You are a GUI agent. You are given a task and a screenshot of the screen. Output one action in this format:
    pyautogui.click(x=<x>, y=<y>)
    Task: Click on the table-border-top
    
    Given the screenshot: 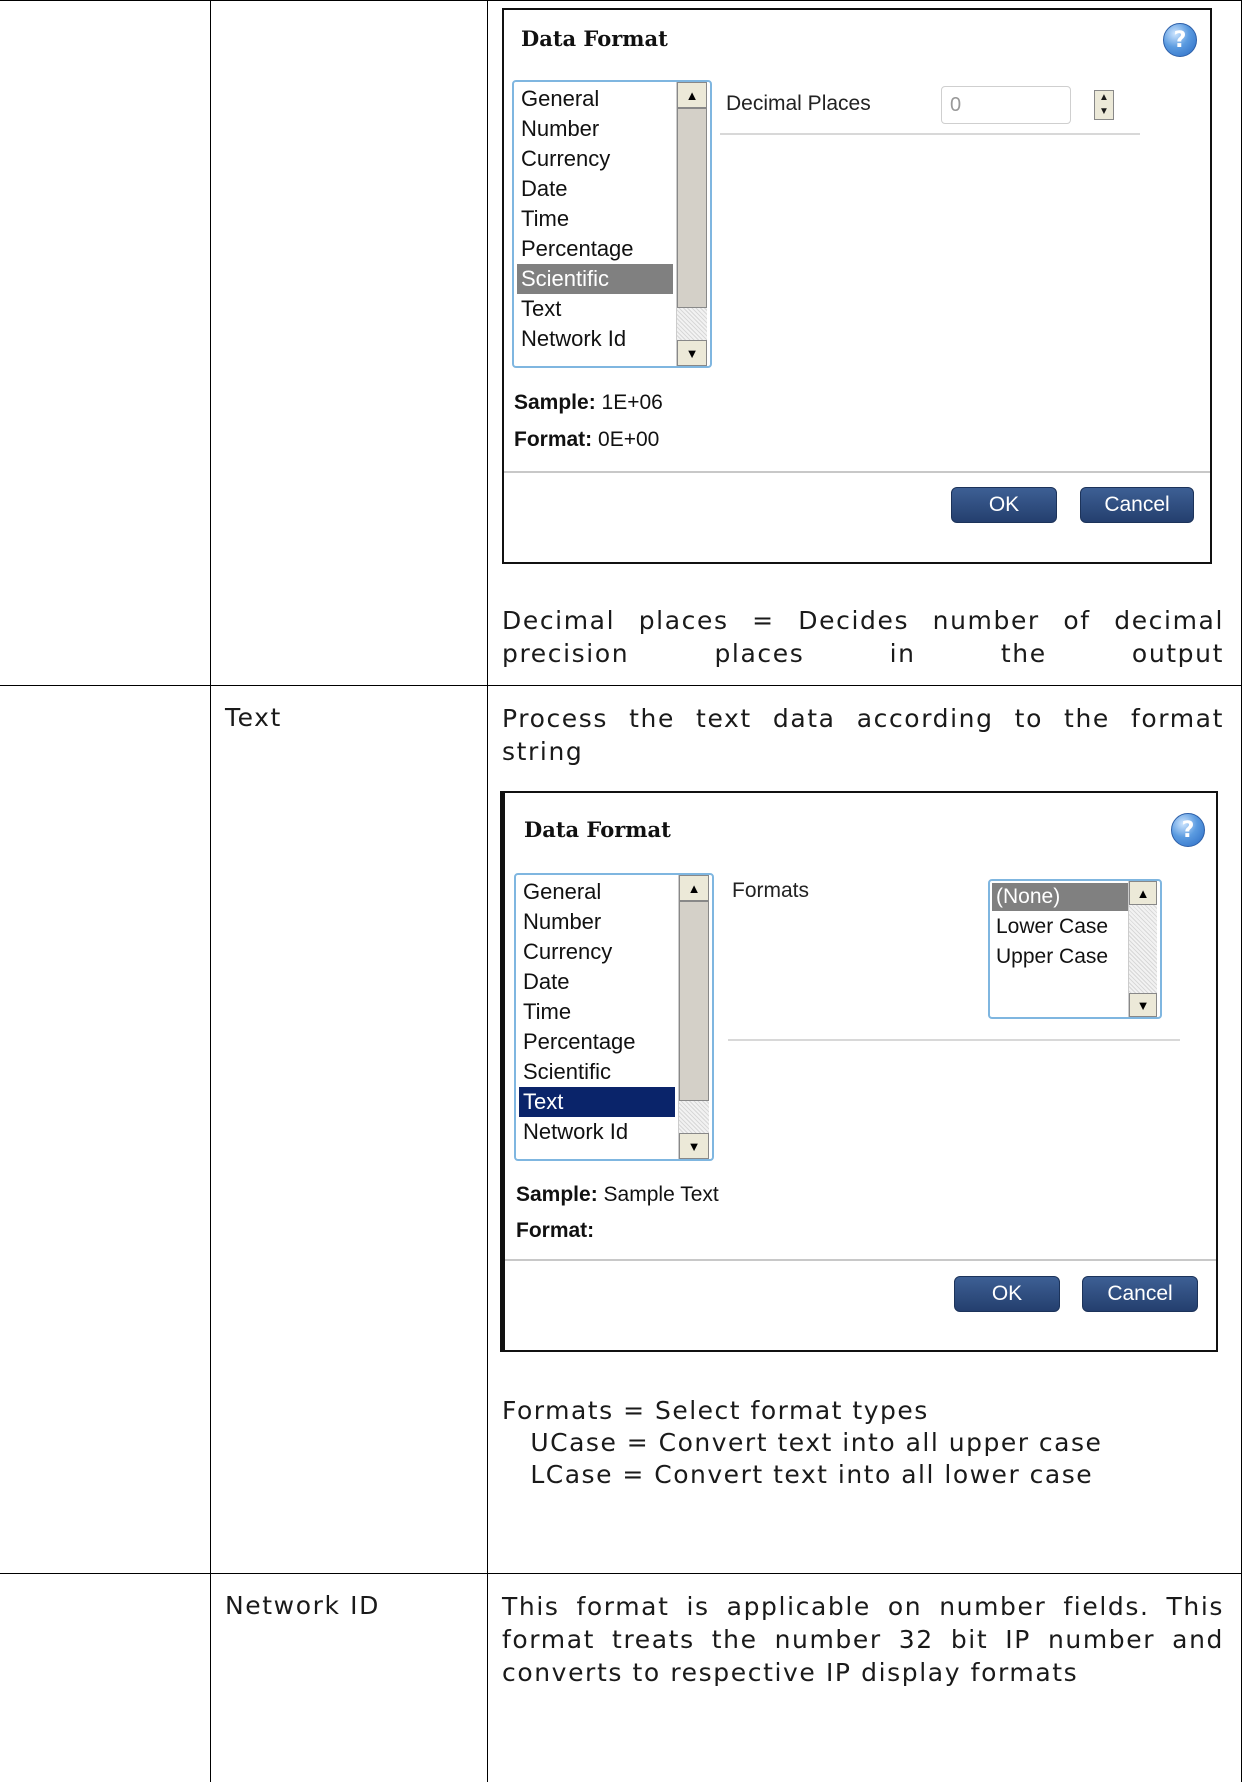 What is the action you would take?
    pyautogui.click(x=621, y=0)
    